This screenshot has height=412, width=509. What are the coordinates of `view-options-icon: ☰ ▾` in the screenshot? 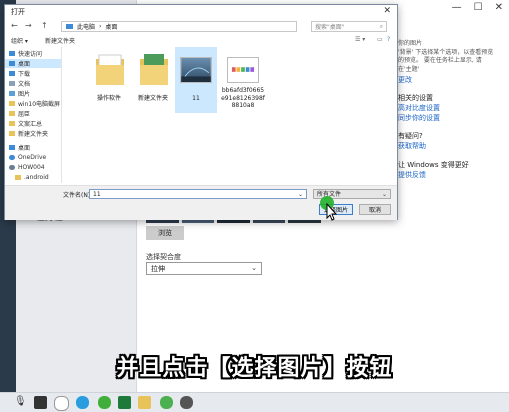 It's located at (360, 39).